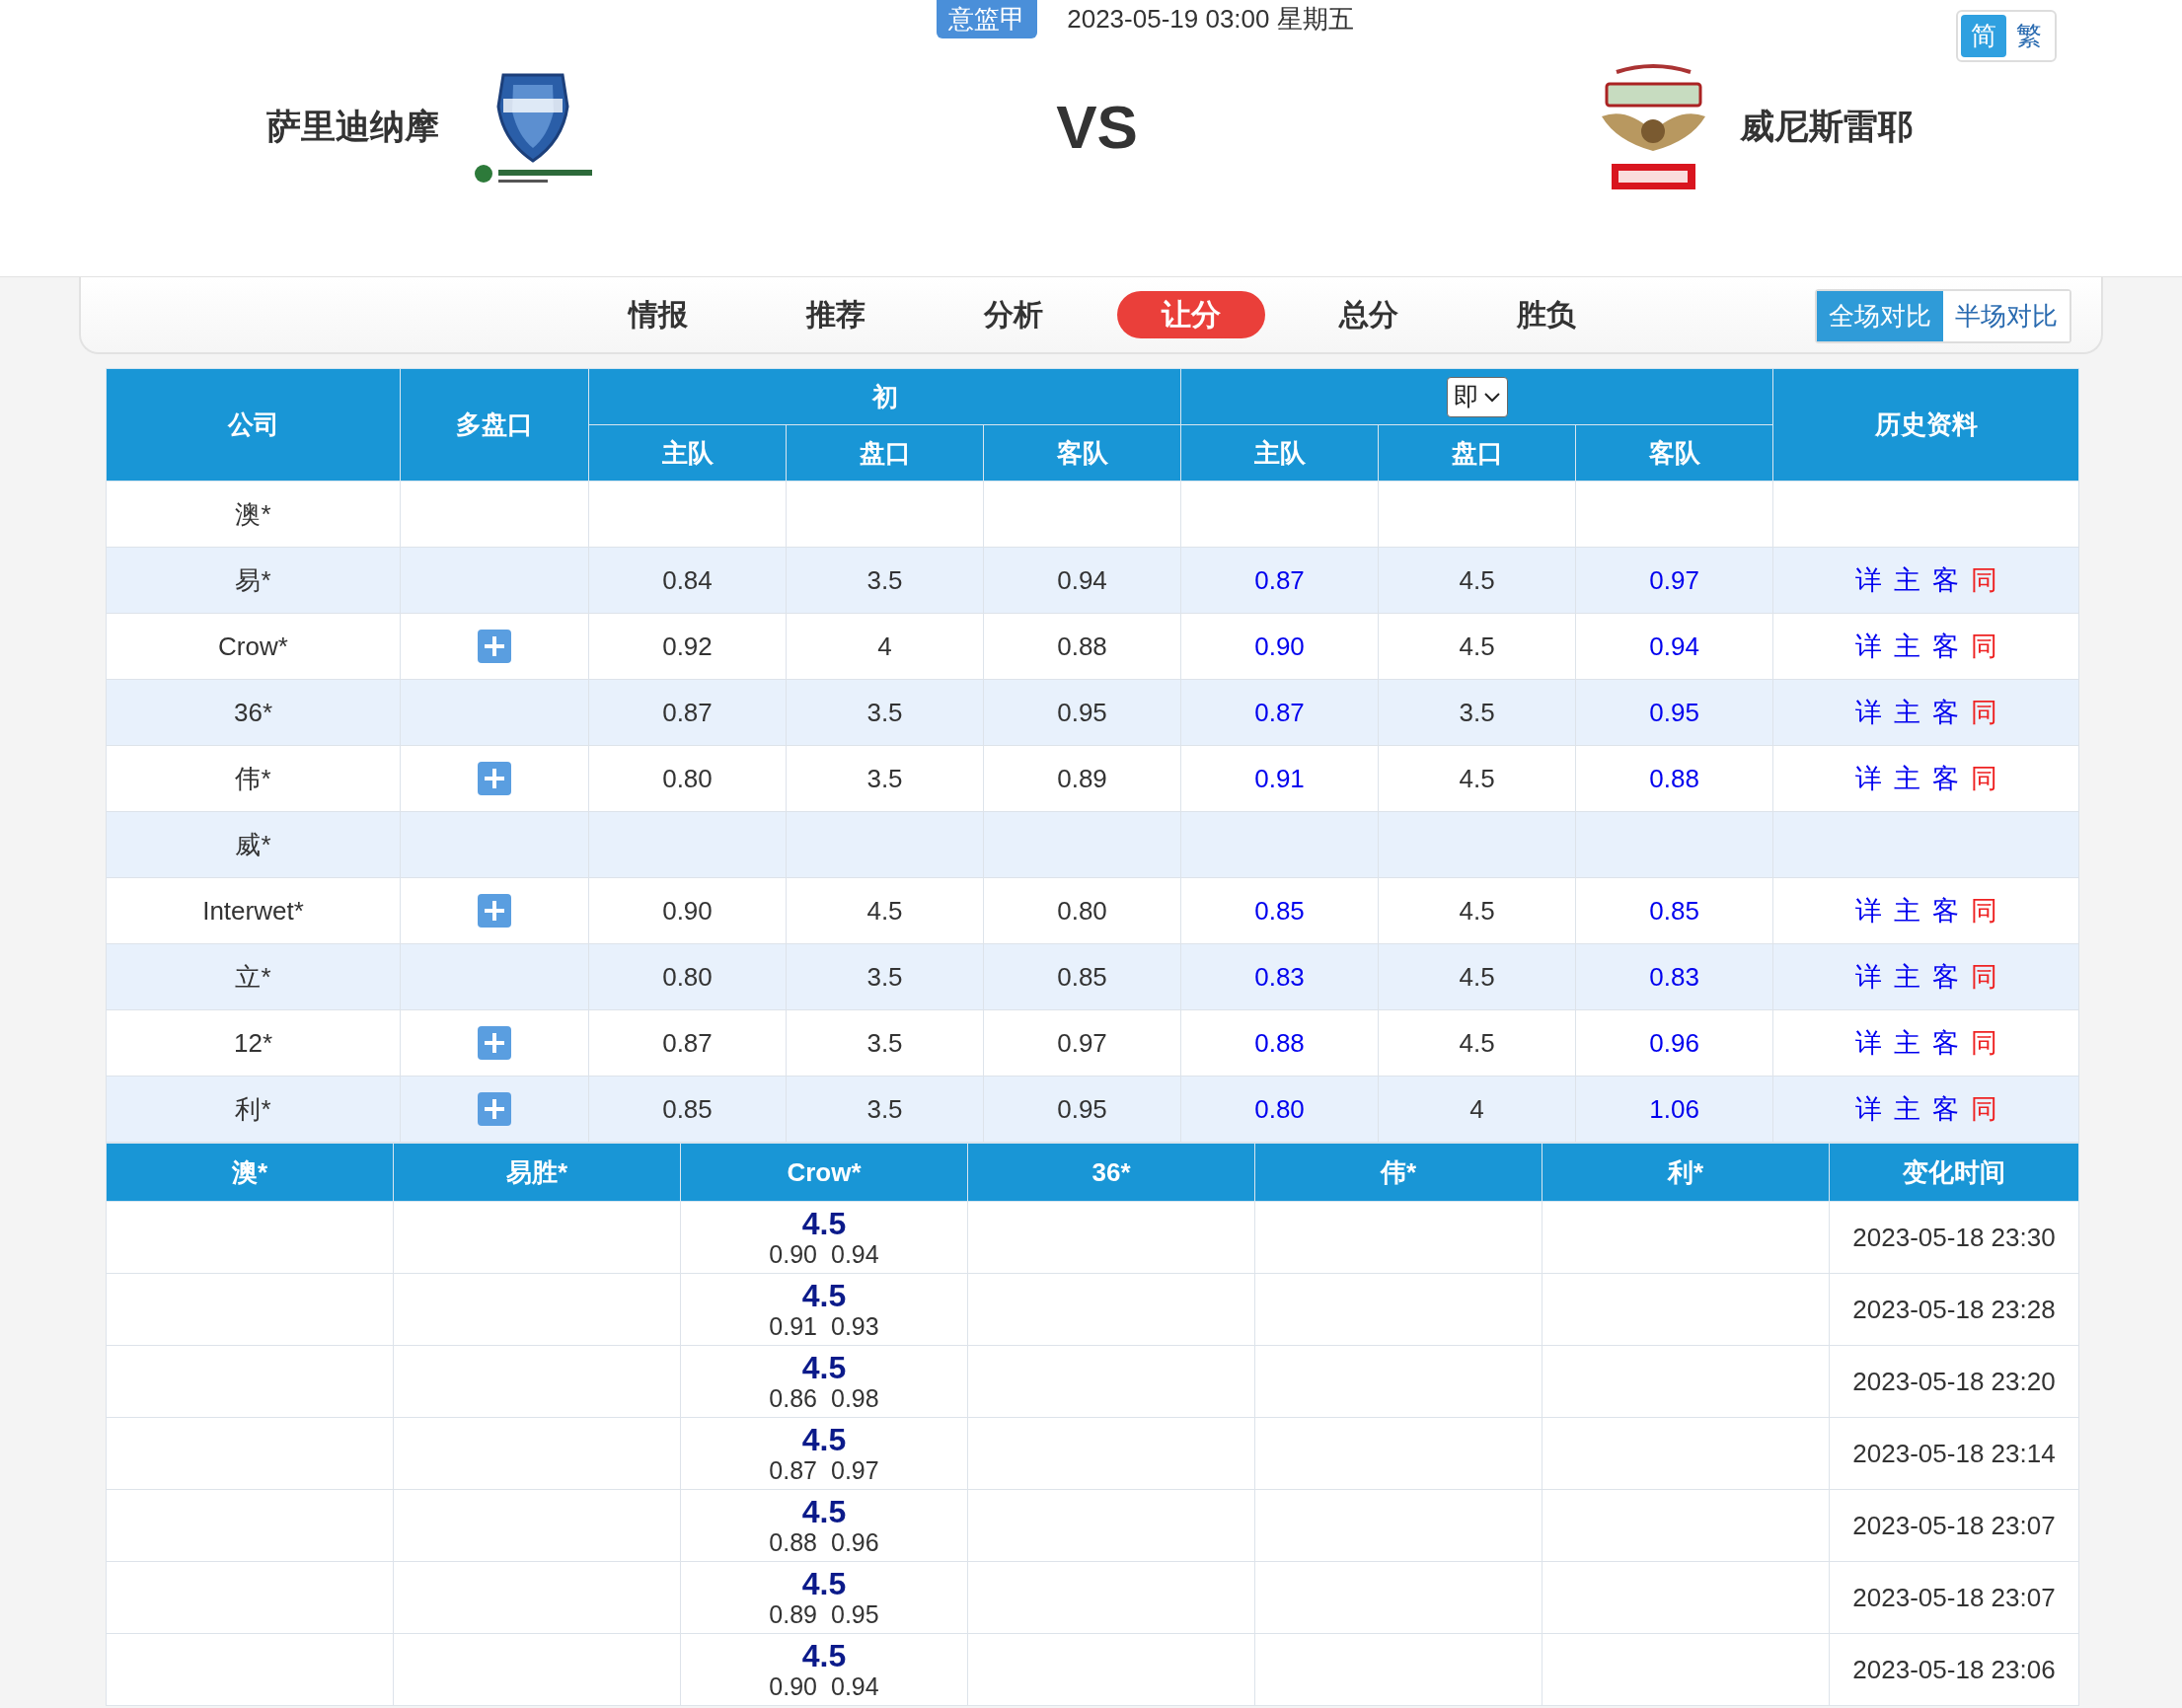 The image size is (2182, 1708). What do you see at coordinates (1546, 314) in the screenshot?
I see `tab: 胜负` at bounding box center [1546, 314].